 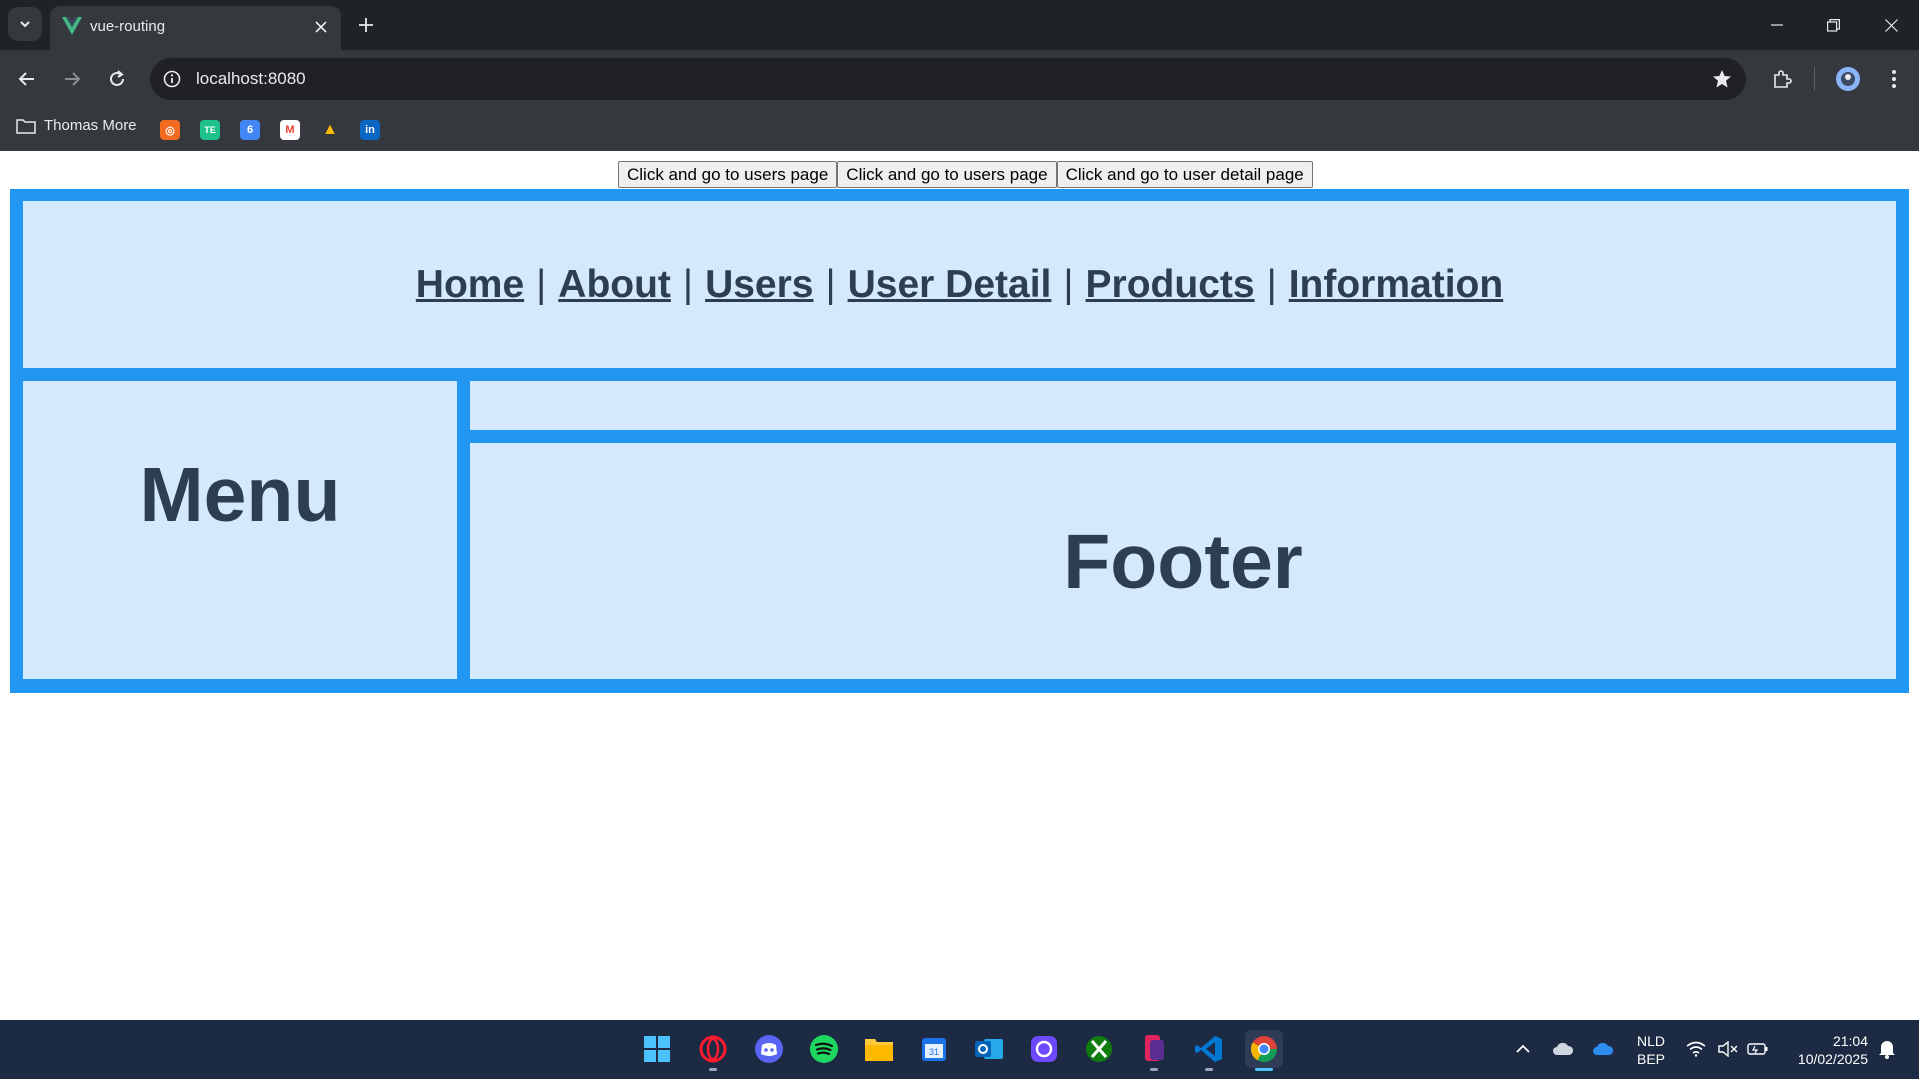 What do you see at coordinates (1696, 1049) in the screenshot?
I see `wifi-icon` at bounding box center [1696, 1049].